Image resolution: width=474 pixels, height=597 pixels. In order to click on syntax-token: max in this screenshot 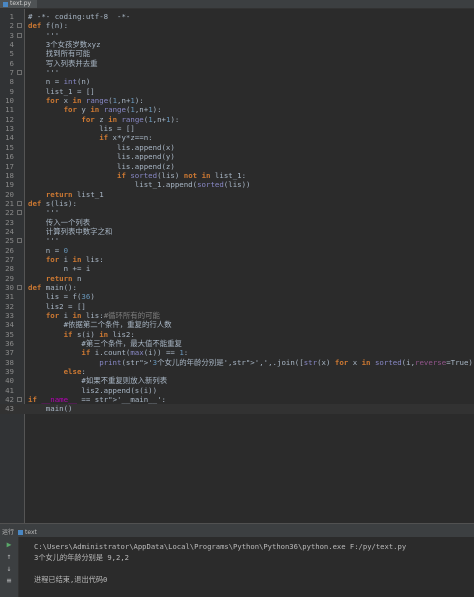, I will do `click(137, 353)`.